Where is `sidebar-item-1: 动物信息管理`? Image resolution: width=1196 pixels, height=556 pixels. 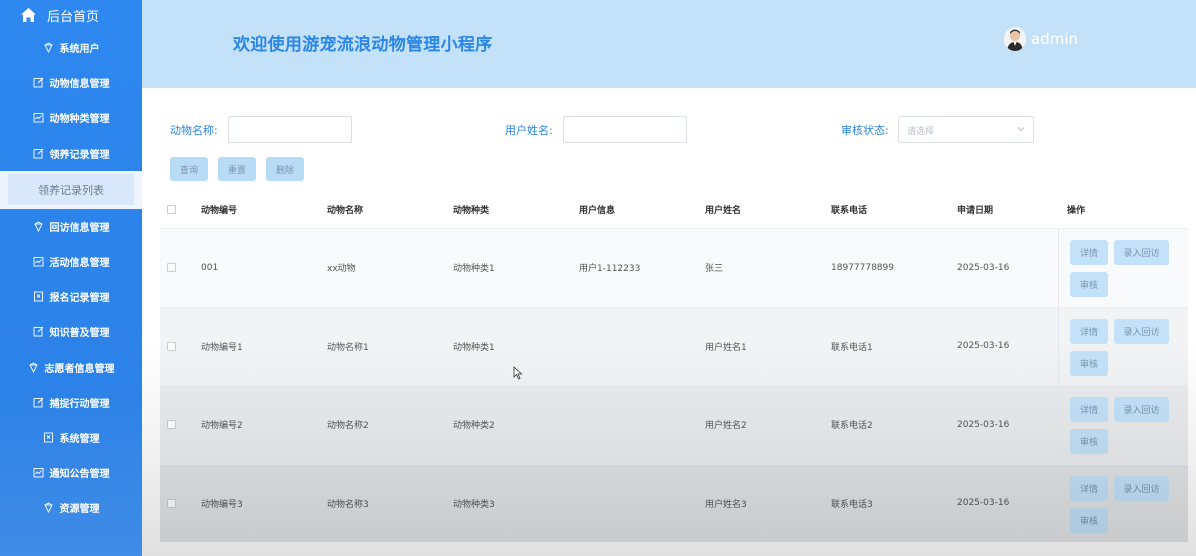
sidebar-item-1: 动物信息管理 is located at coordinates (71, 82).